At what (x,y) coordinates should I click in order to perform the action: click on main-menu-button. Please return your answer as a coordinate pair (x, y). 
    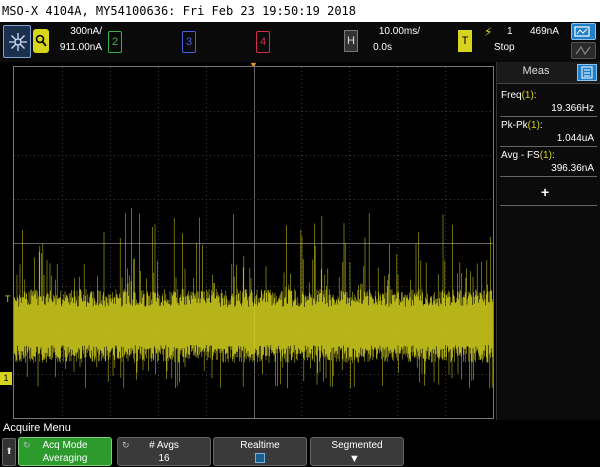
    Looking at the image, I should click on (17, 41).